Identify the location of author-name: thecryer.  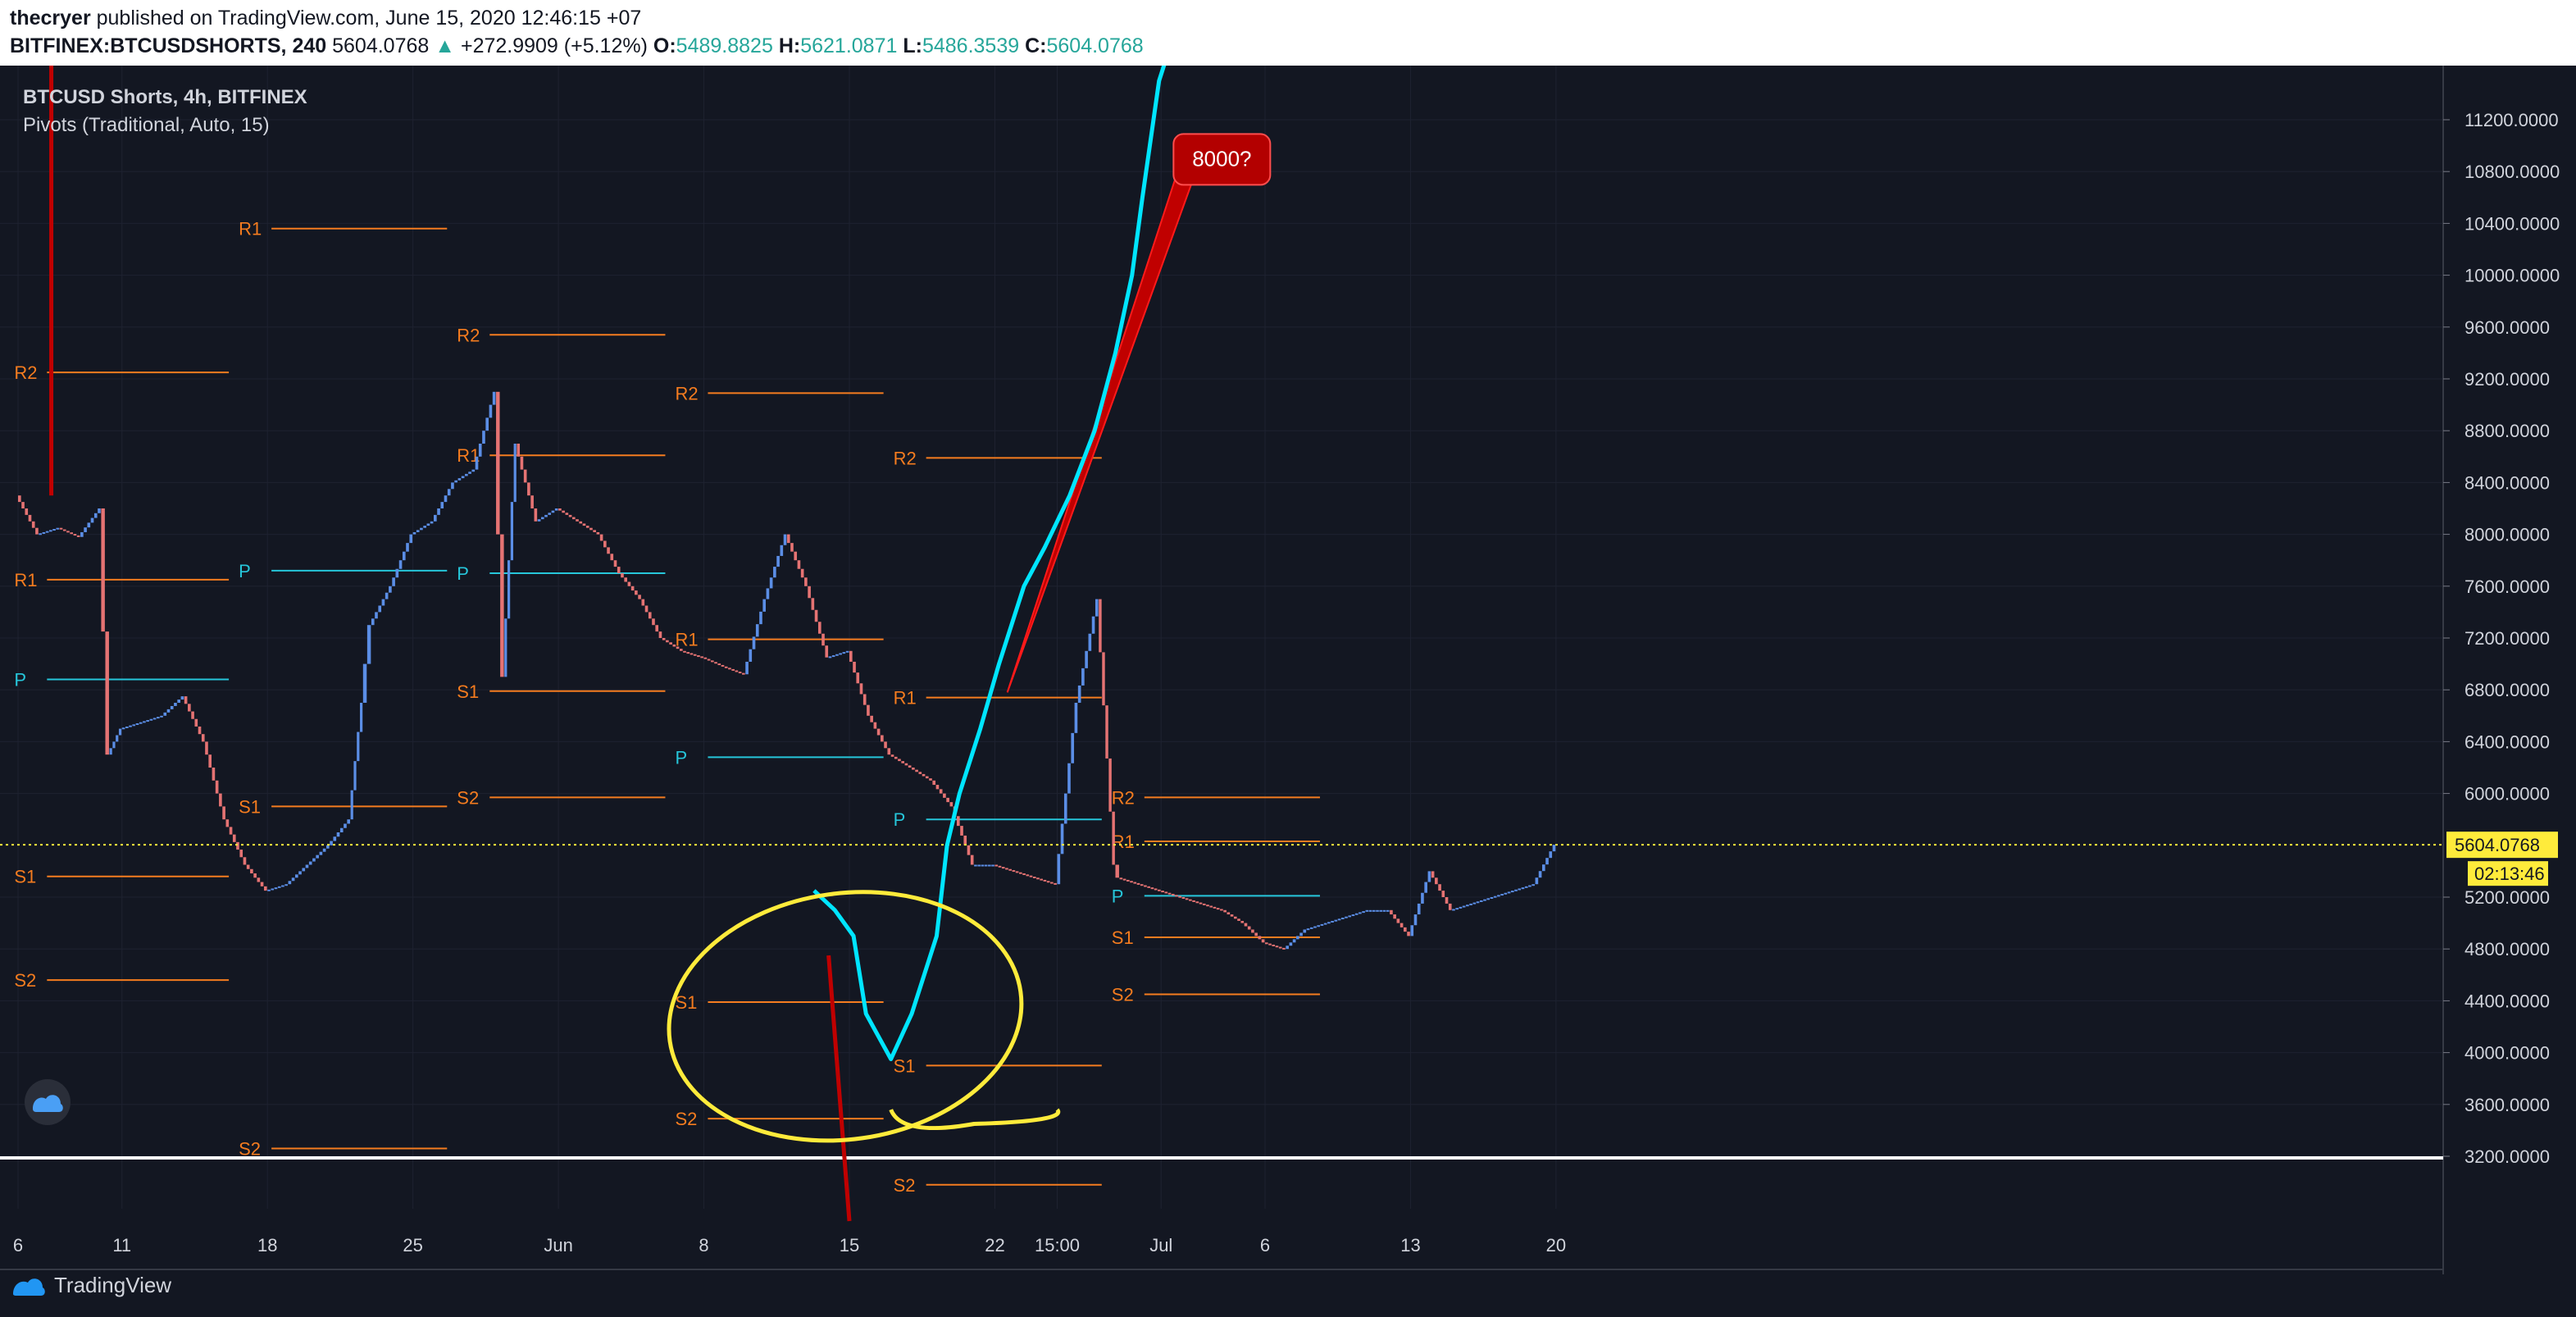
(50, 18).